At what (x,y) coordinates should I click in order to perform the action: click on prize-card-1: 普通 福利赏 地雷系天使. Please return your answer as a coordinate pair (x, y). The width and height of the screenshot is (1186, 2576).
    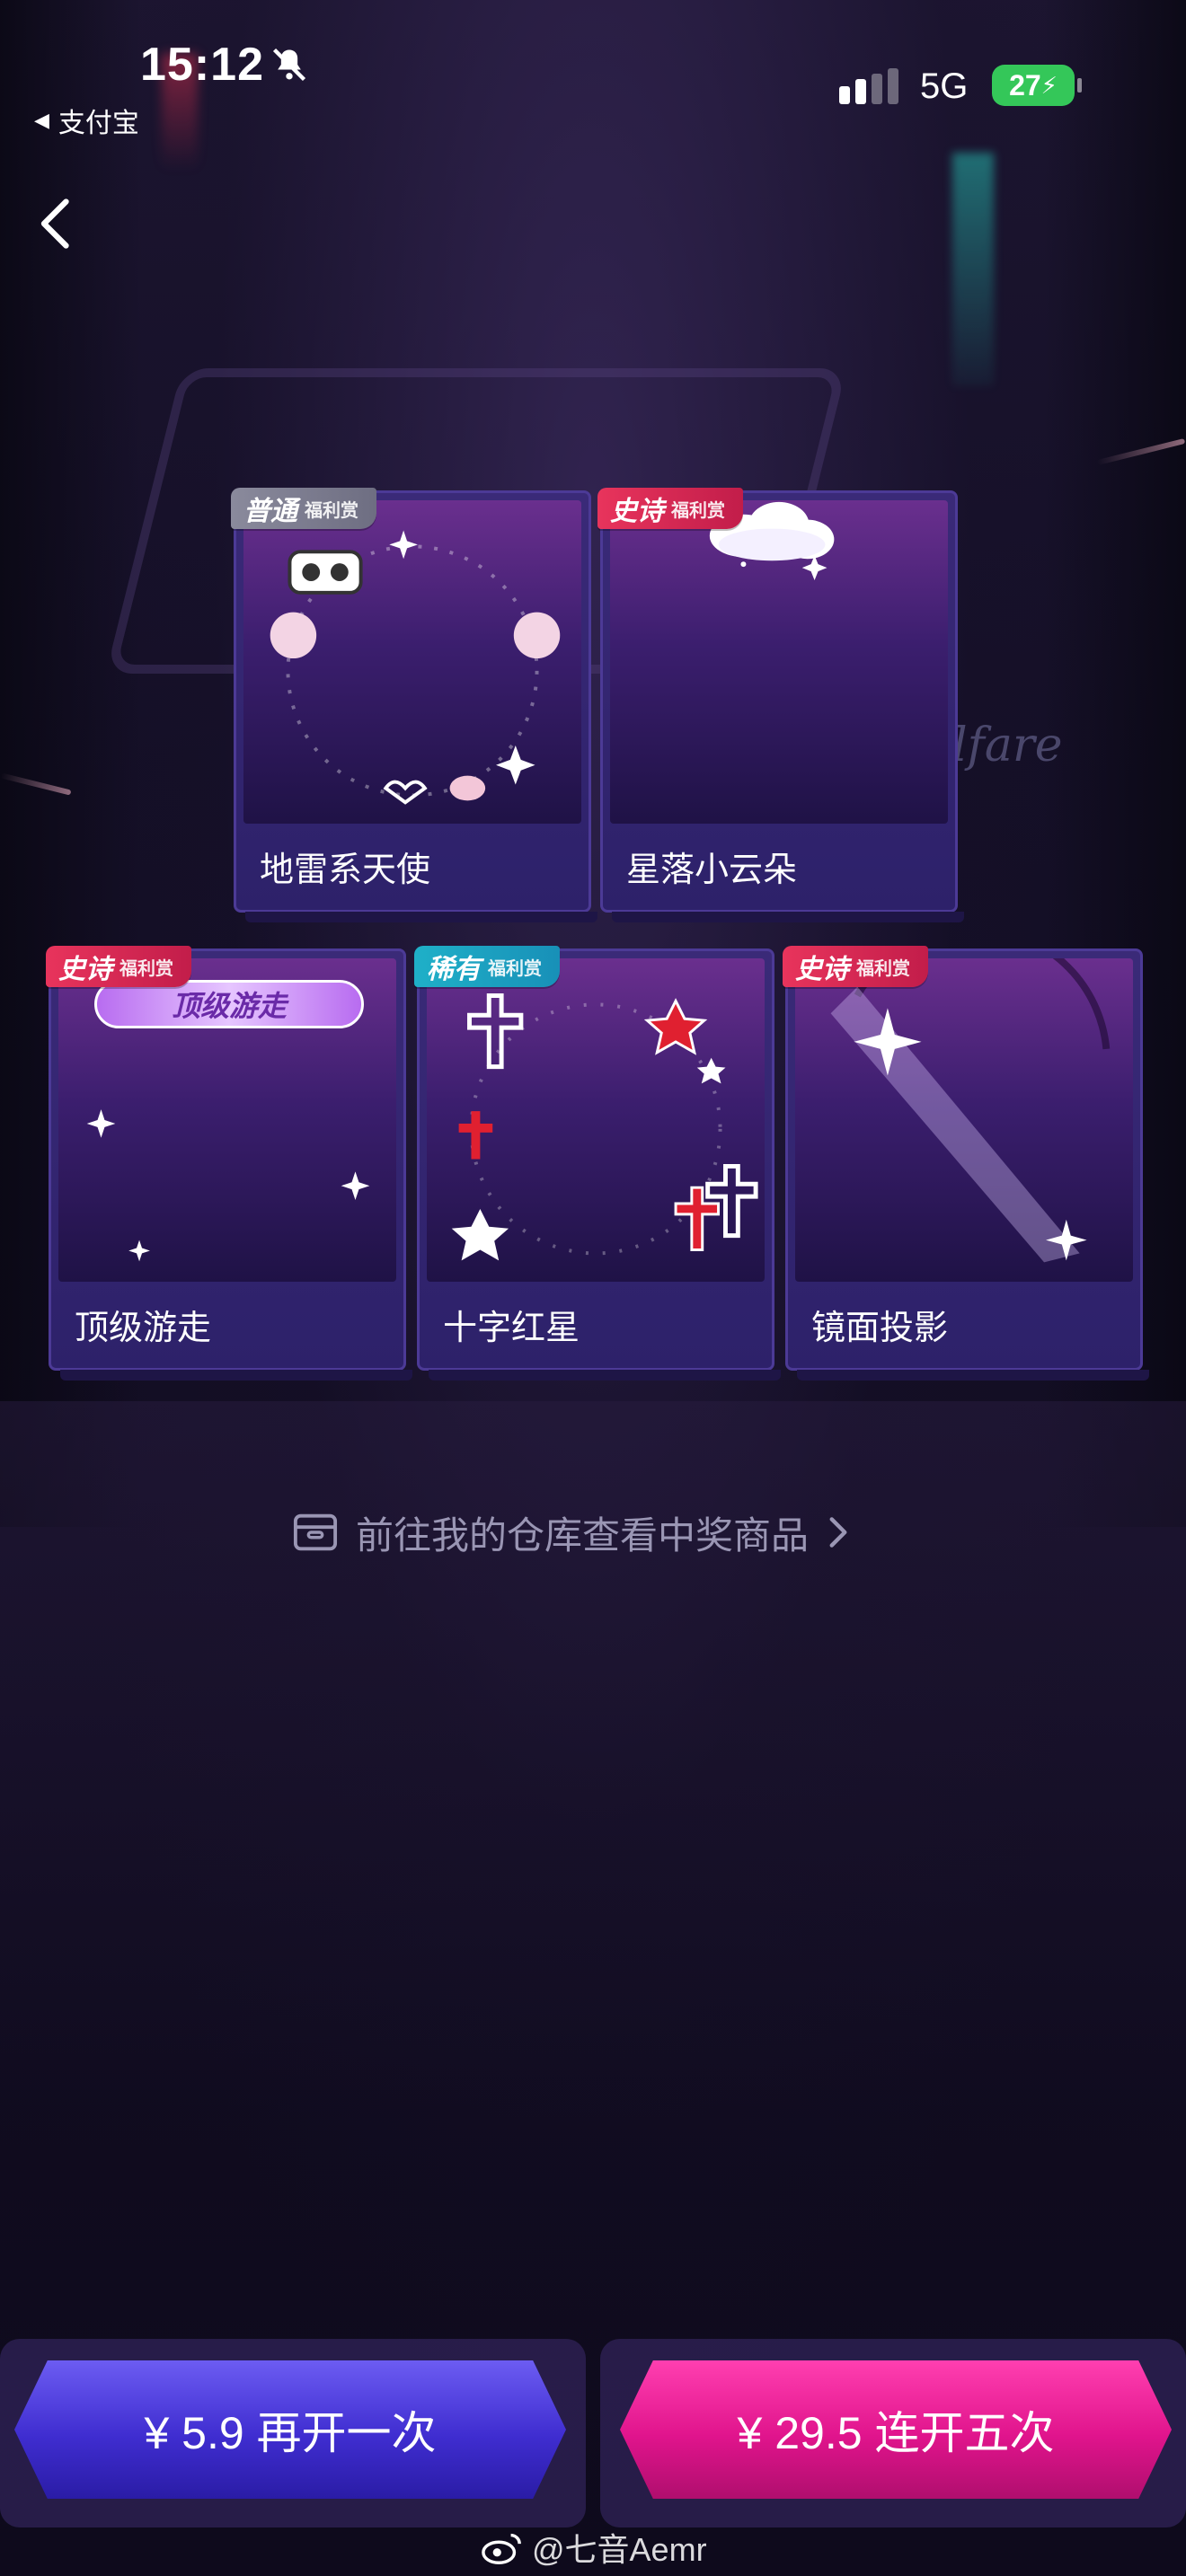
    Looking at the image, I should click on (414, 705).